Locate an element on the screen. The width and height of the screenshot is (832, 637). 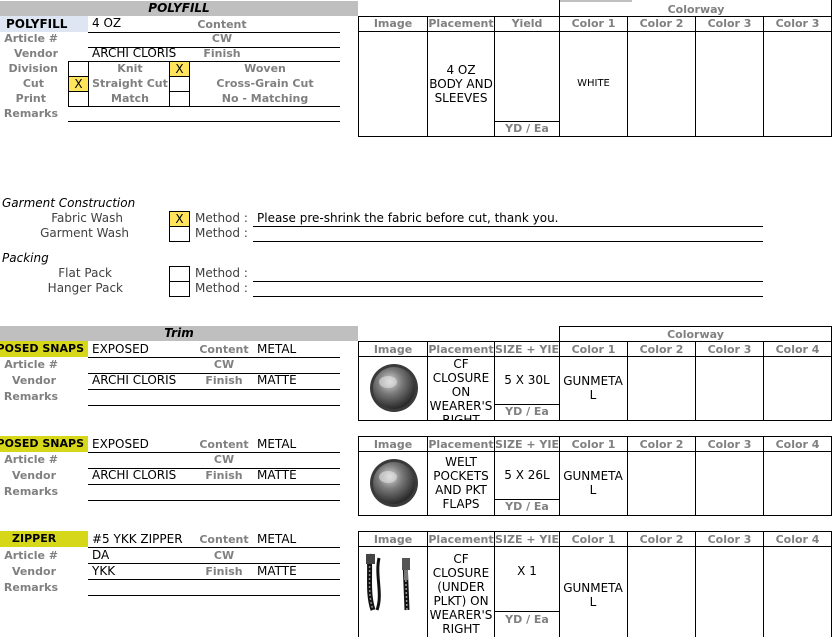
fabric-placement: 4 OZ BODY AND SLEEVES is located at coordinates (461, 84).